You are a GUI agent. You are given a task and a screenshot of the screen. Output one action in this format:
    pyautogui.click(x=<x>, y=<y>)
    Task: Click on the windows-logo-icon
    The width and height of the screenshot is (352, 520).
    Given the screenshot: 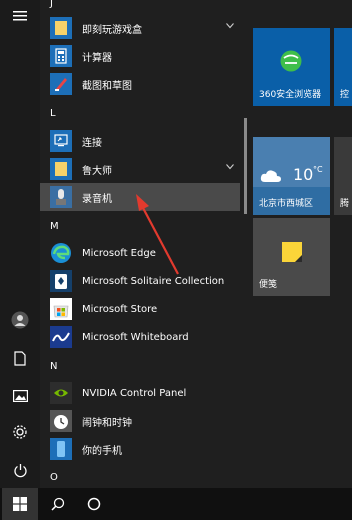 What is the action you would take?
    pyautogui.click(x=20, y=504)
    